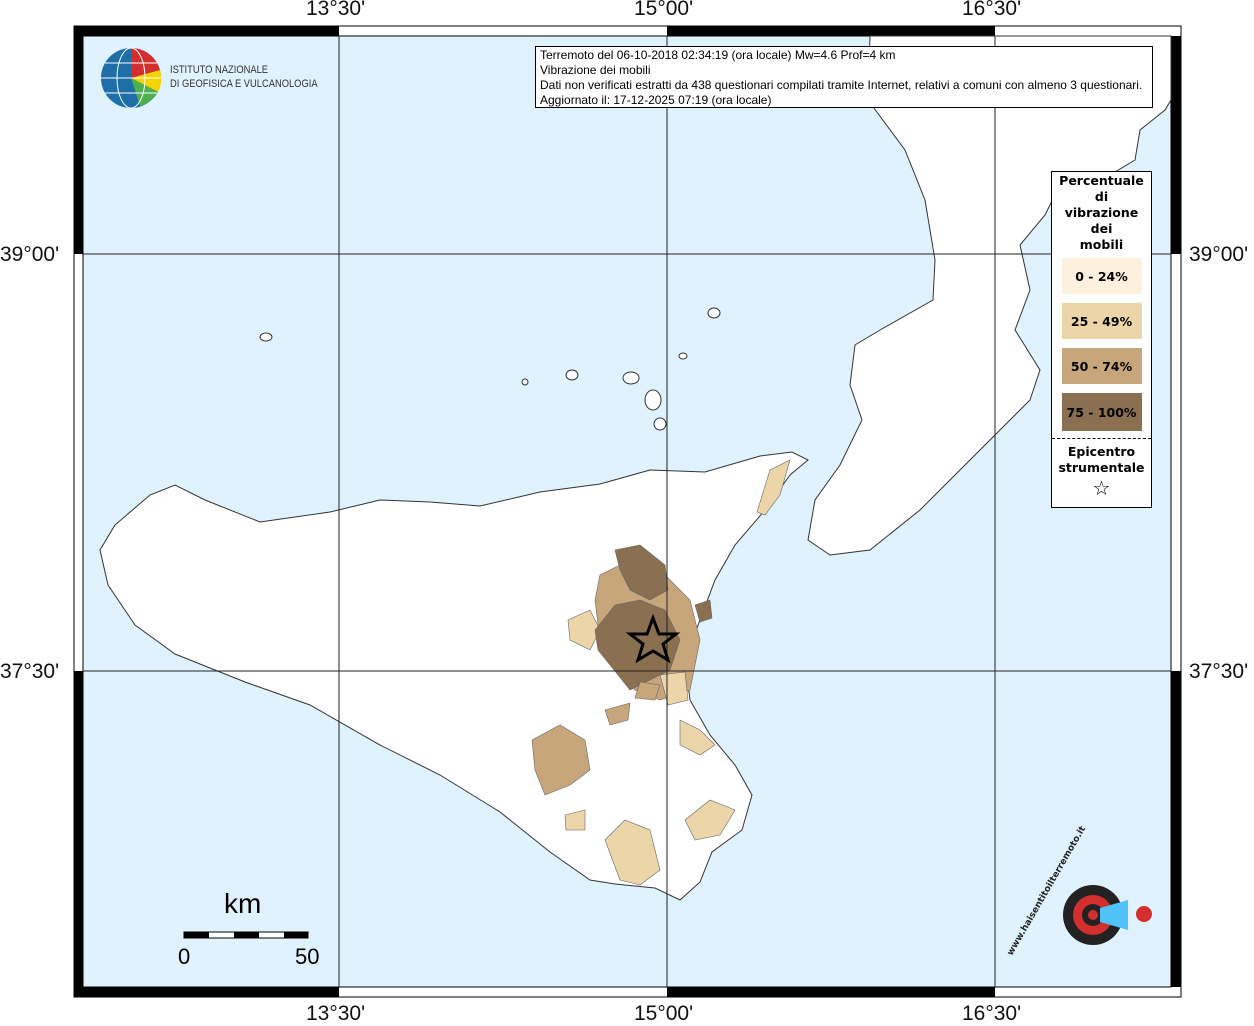  What do you see at coordinates (219, 70) in the screenshot?
I see `logo-line: ISTITUTO NAZIONALE` at bounding box center [219, 70].